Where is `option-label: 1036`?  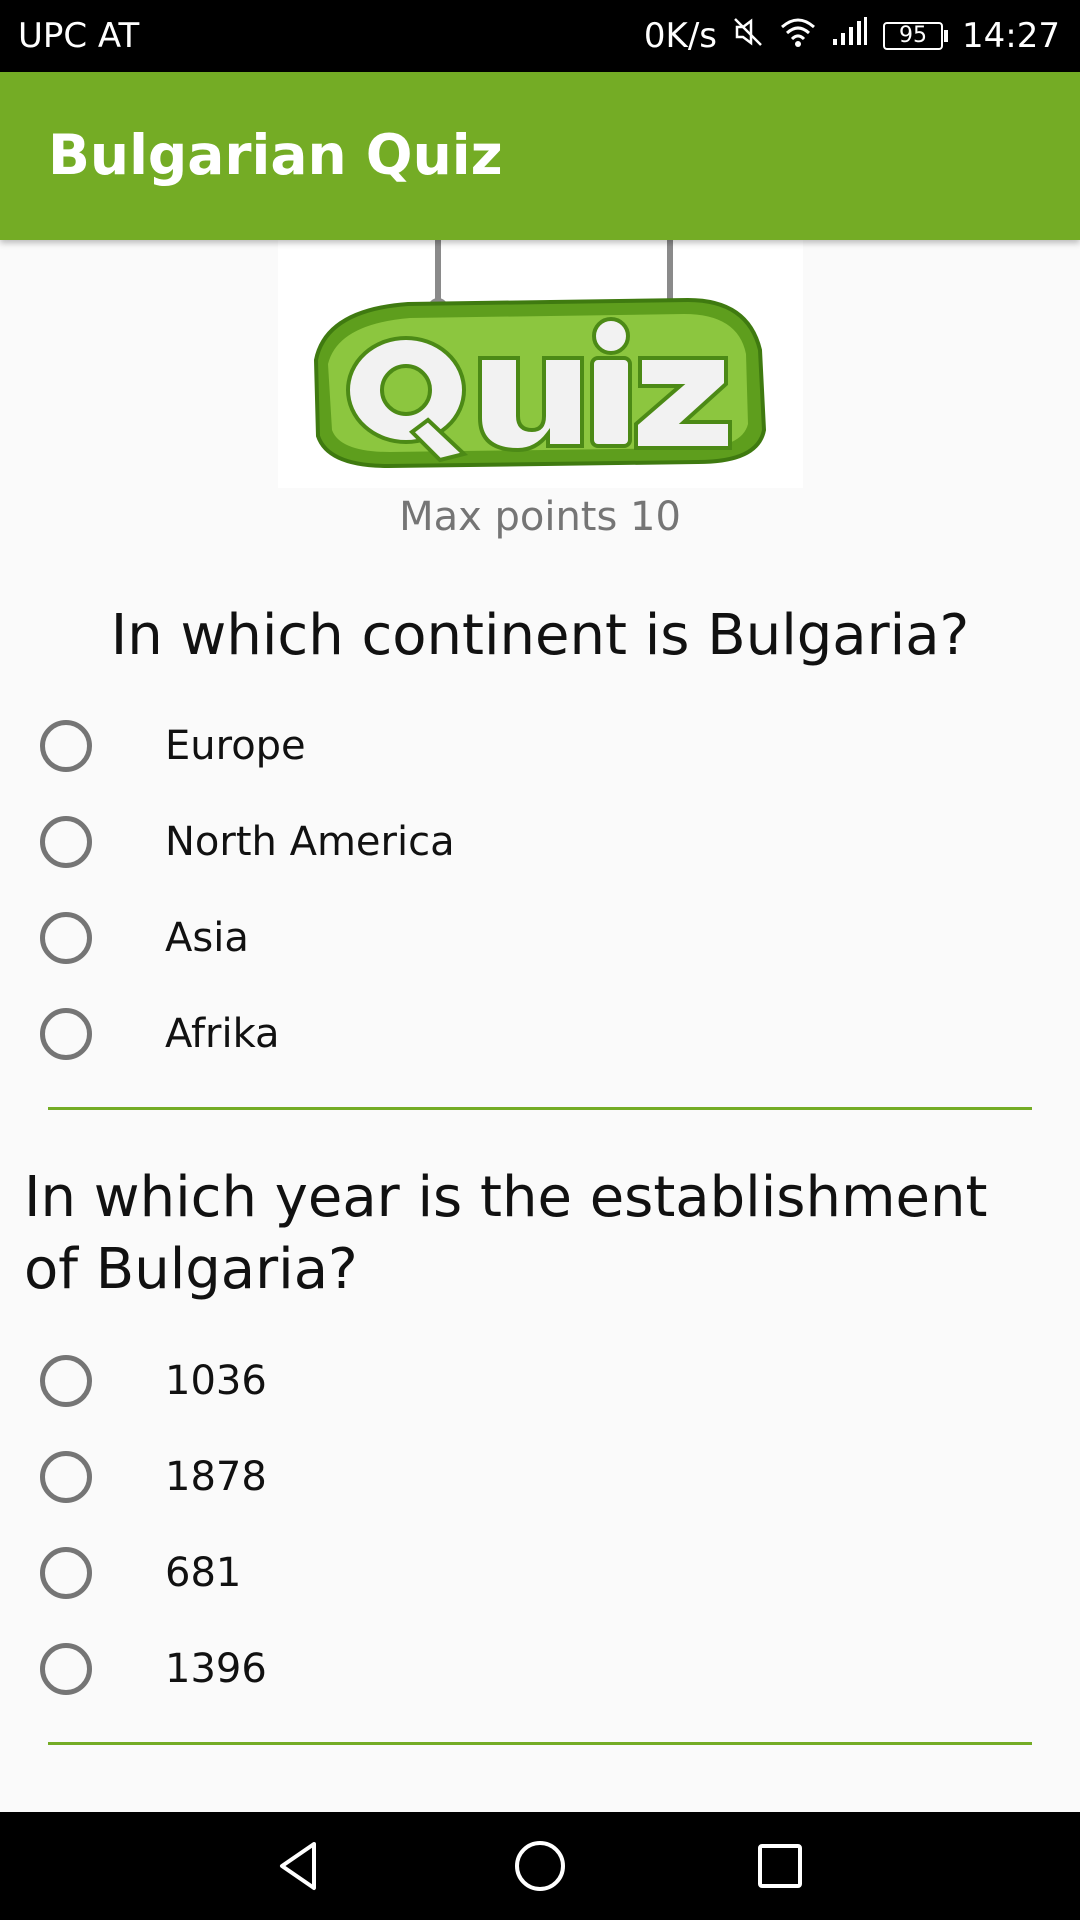 option-label: 1036 is located at coordinates (216, 1381).